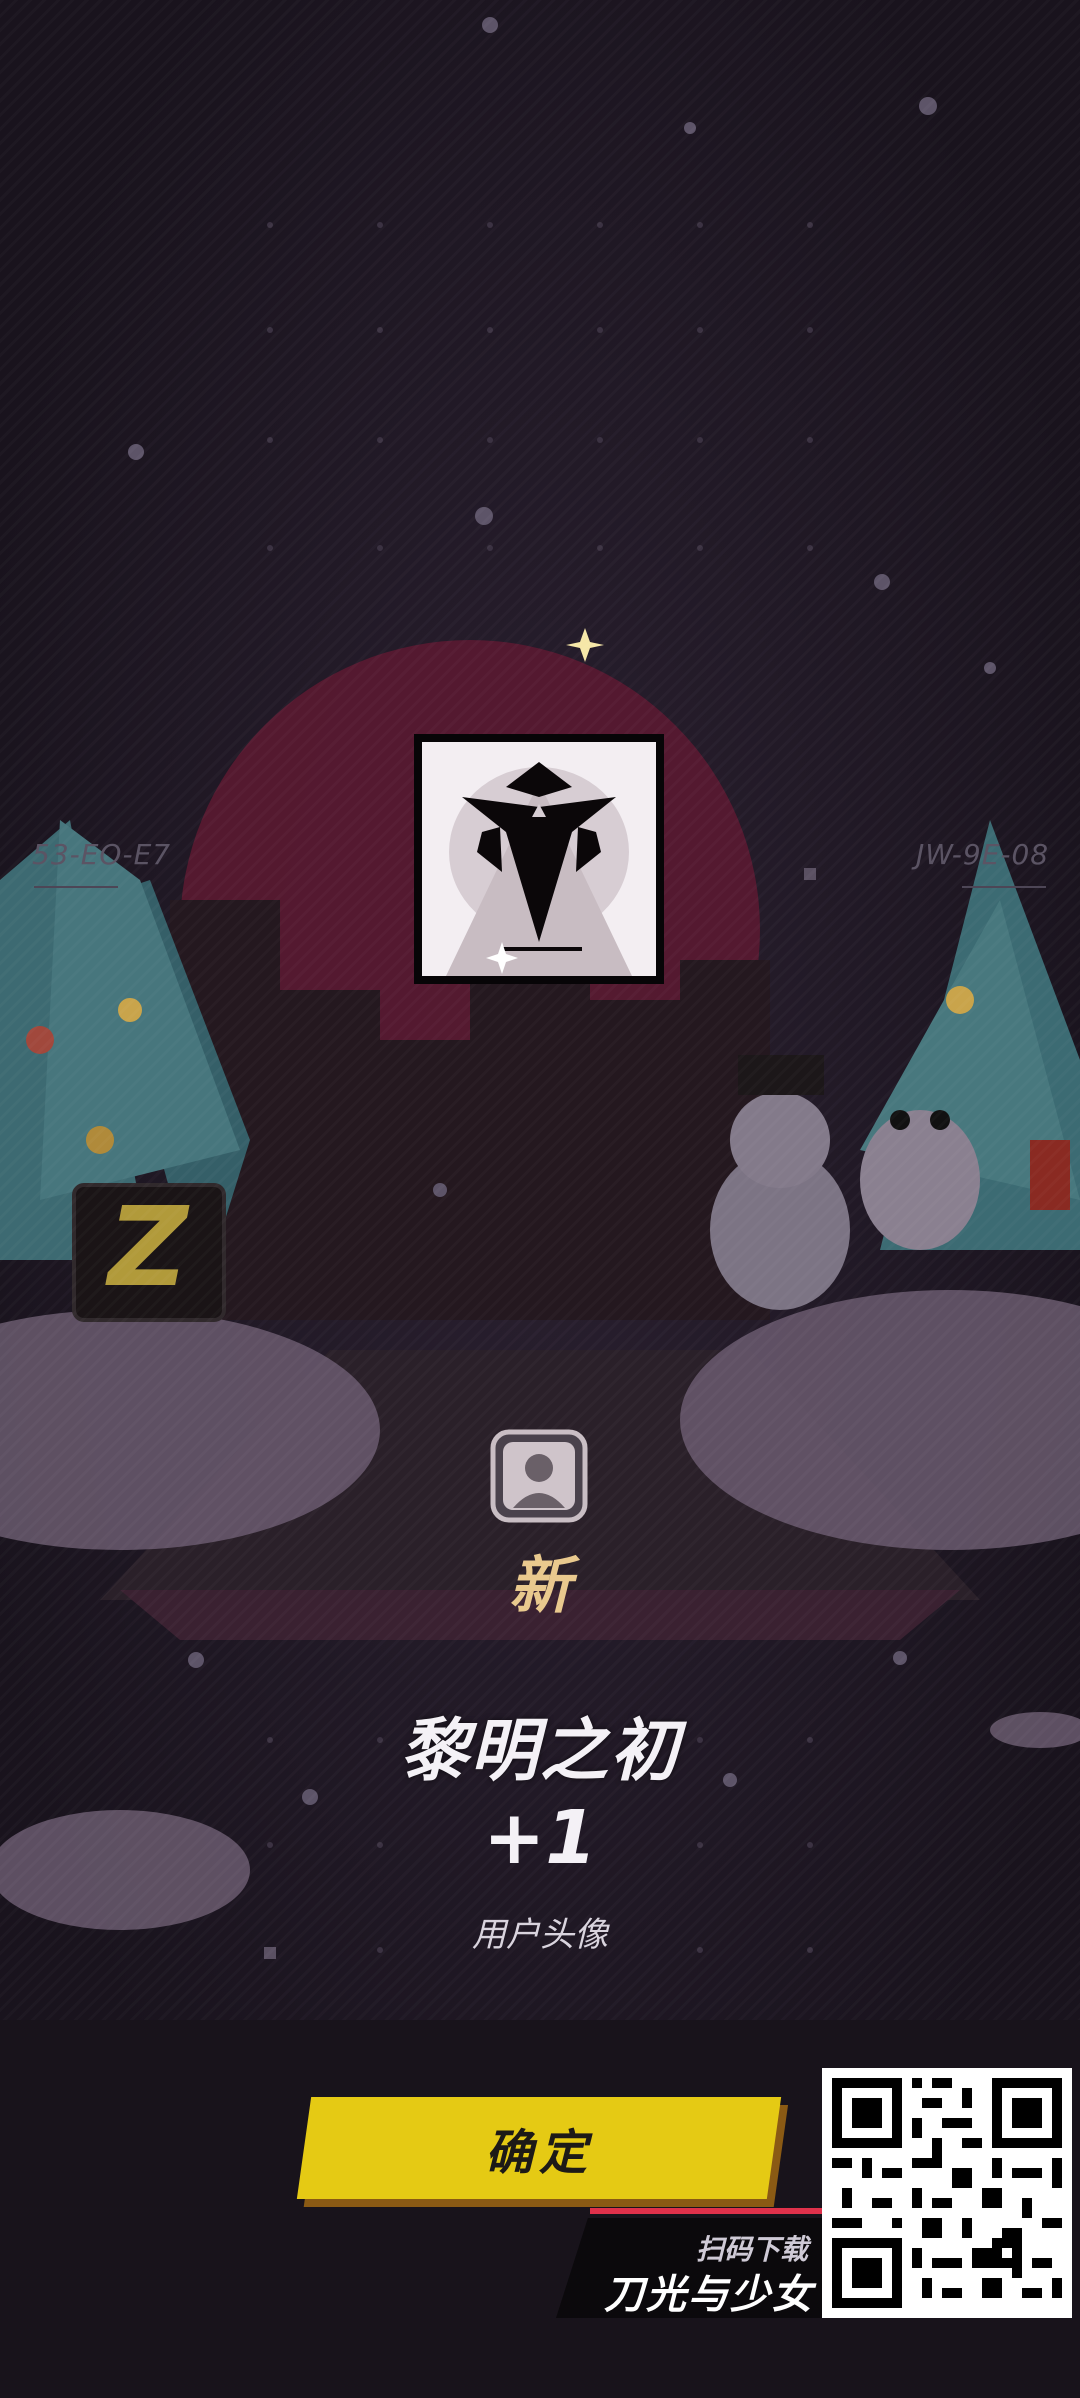 Image resolution: width=1080 pixels, height=2398 pixels. Describe the element at coordinates (1004, 887) in the screenshot. I see `right-code-underline` at that location.